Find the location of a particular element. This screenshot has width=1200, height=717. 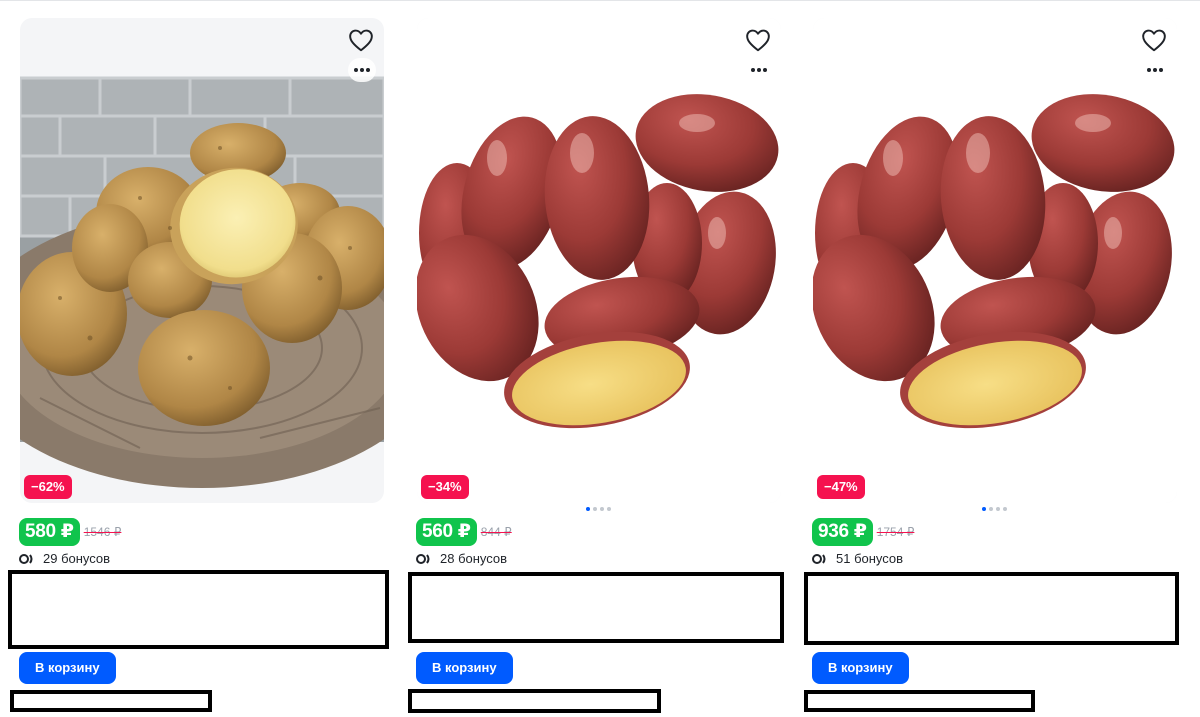

bonus-row: 29 бонусов is located at coordinates (64, 558).